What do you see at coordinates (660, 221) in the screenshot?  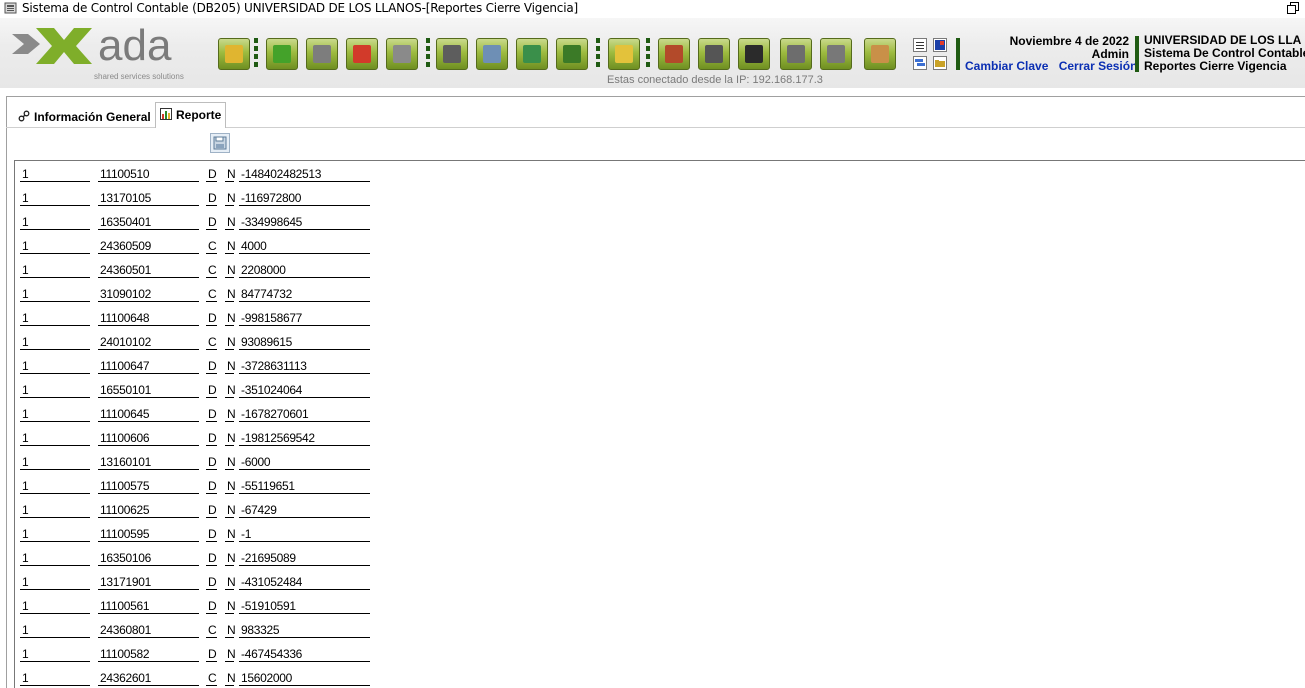 I see `table-row: 1 16350401 D N -334998645` at bounding box center [660, 221].